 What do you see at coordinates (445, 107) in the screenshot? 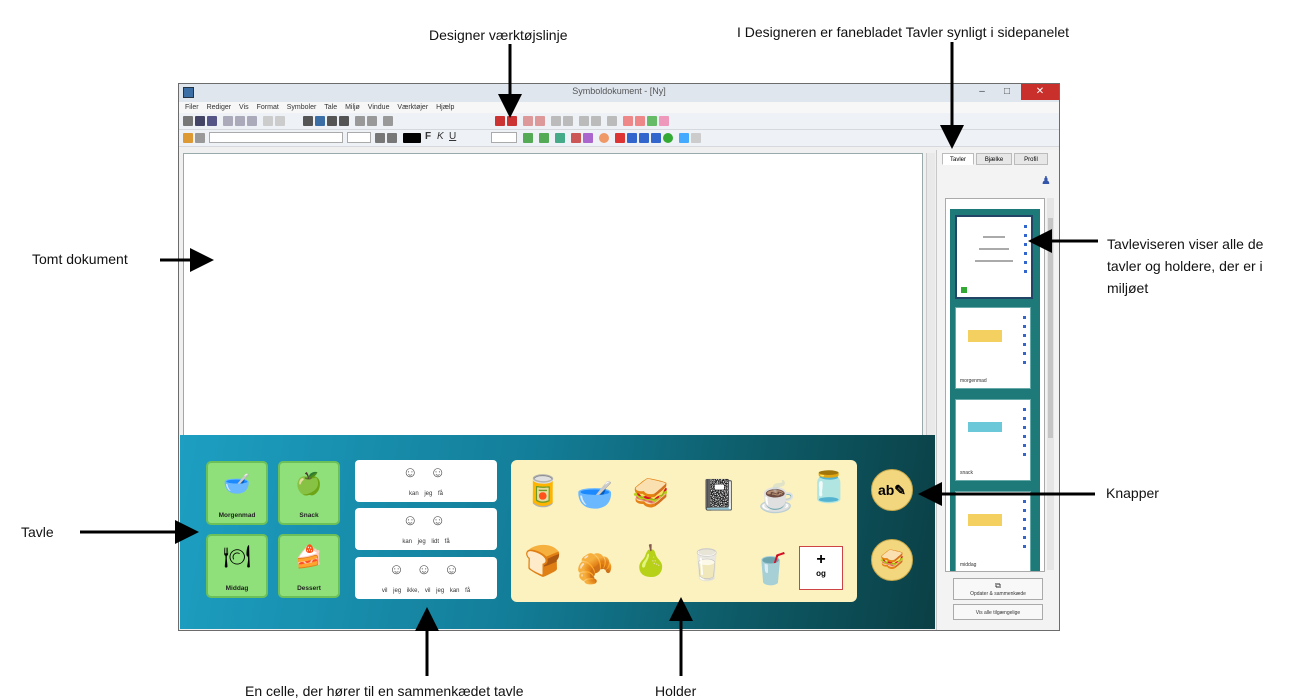
I see `menu-help: Hjælp` at bounding box center [445, 107].